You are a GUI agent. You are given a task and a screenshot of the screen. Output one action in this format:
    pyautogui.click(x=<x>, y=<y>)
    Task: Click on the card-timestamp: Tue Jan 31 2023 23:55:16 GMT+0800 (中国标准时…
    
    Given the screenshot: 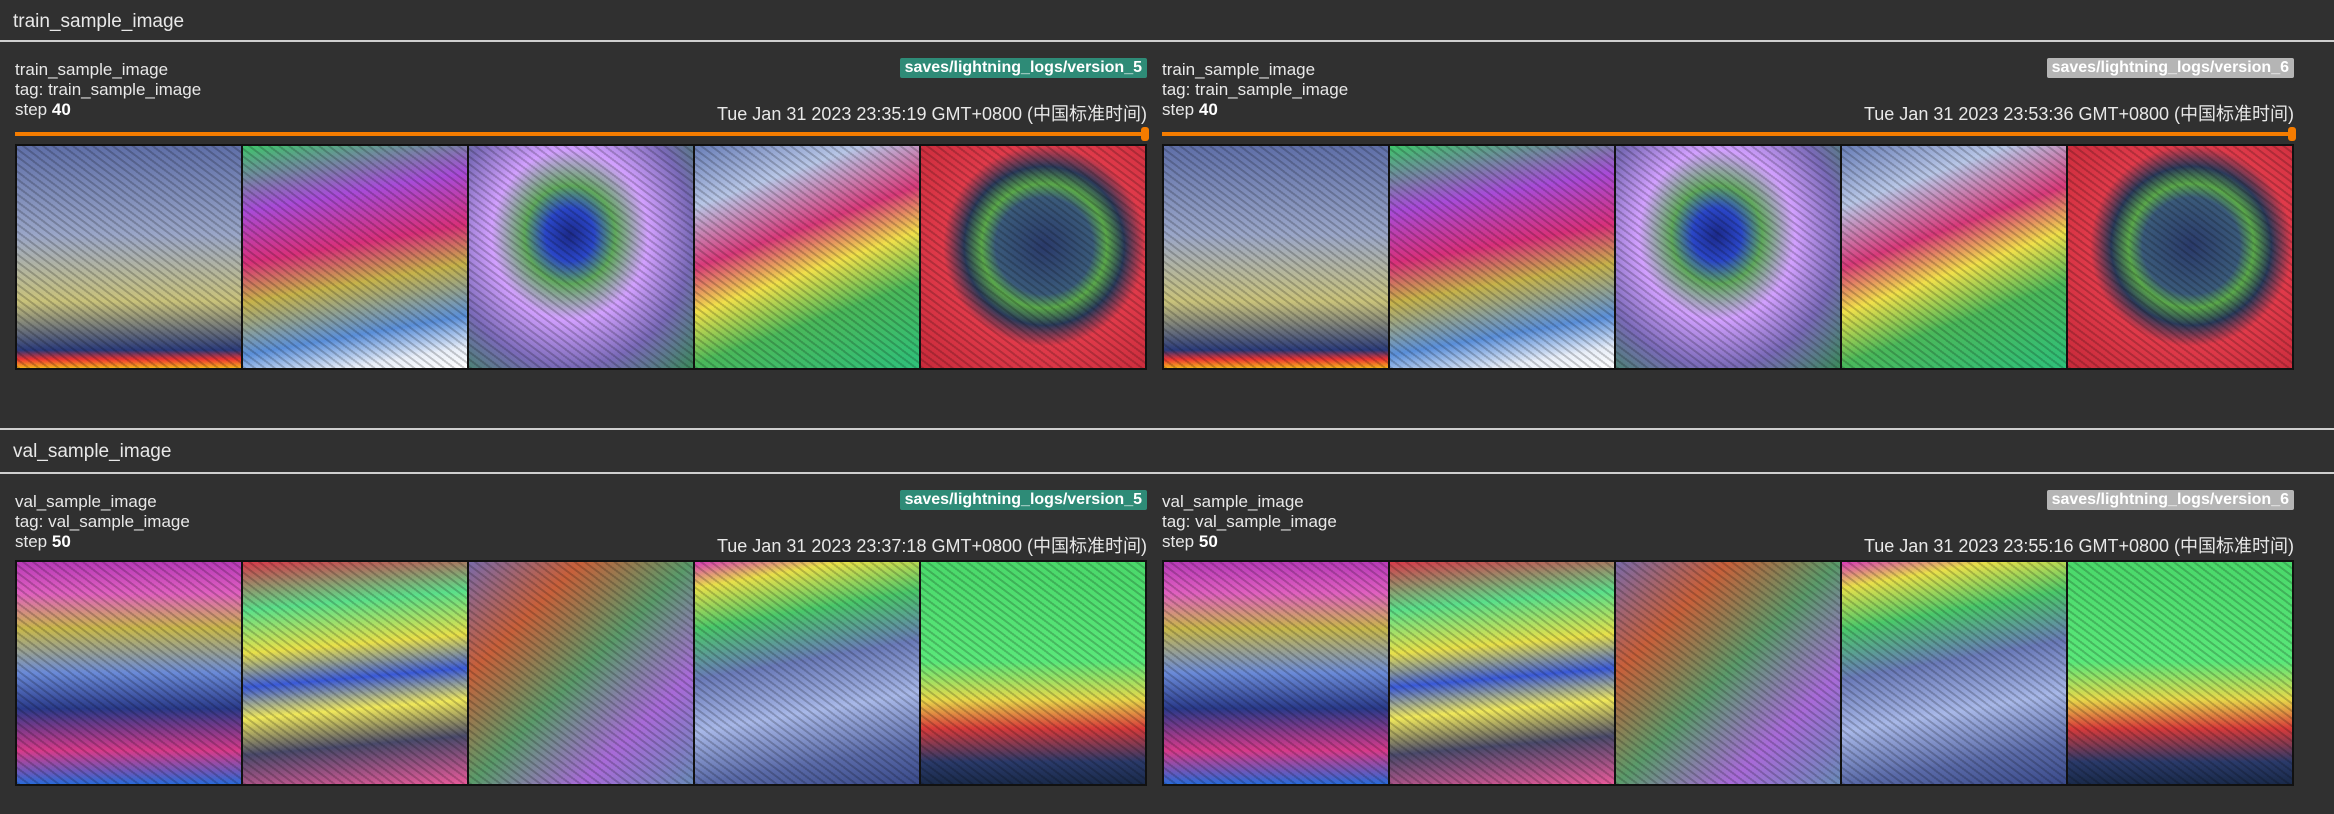 What is the action you would take?
    pyautogui.click(x=2078, y=546)
    